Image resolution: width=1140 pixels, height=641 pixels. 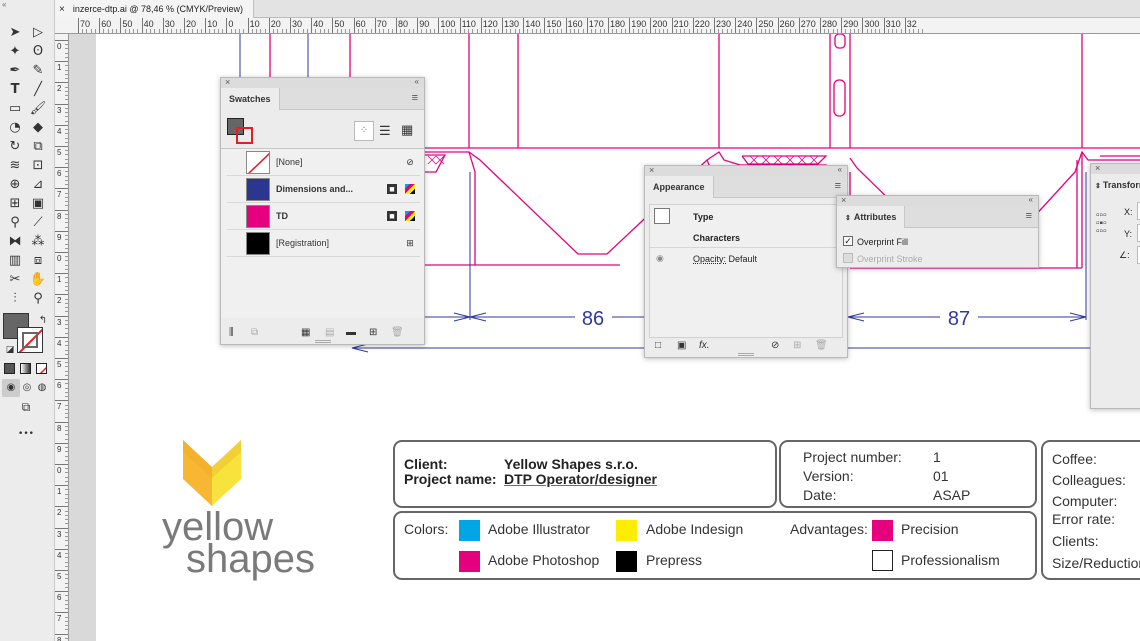 I want to click on pen-tool-icon: ✒, so click(x=15, y=71).